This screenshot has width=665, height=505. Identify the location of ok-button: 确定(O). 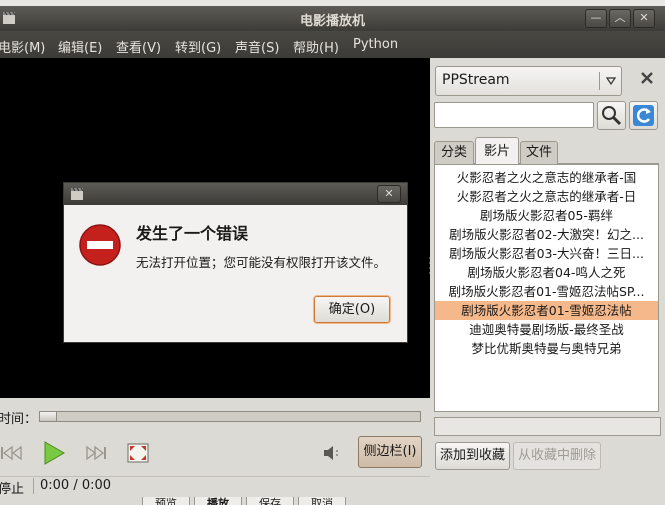
(352, 309).